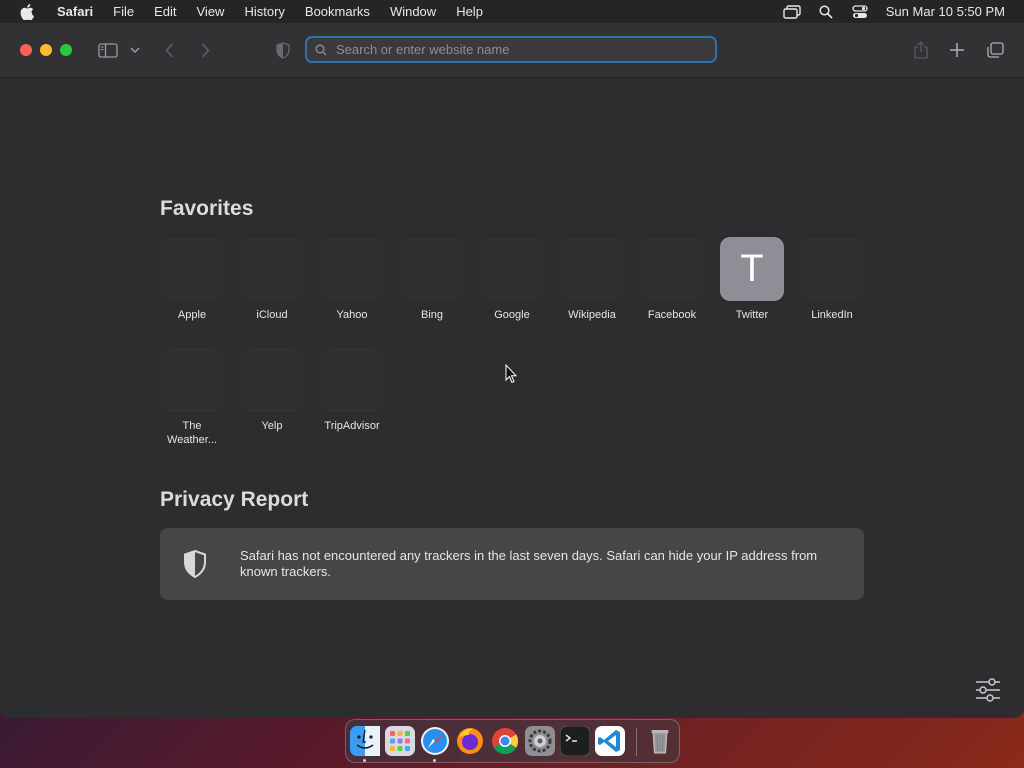 The image size is (1024, 768). Describe the element at coordinates (511, 373) in the screenshot. I see `mouse-cursor-icon` at that location.